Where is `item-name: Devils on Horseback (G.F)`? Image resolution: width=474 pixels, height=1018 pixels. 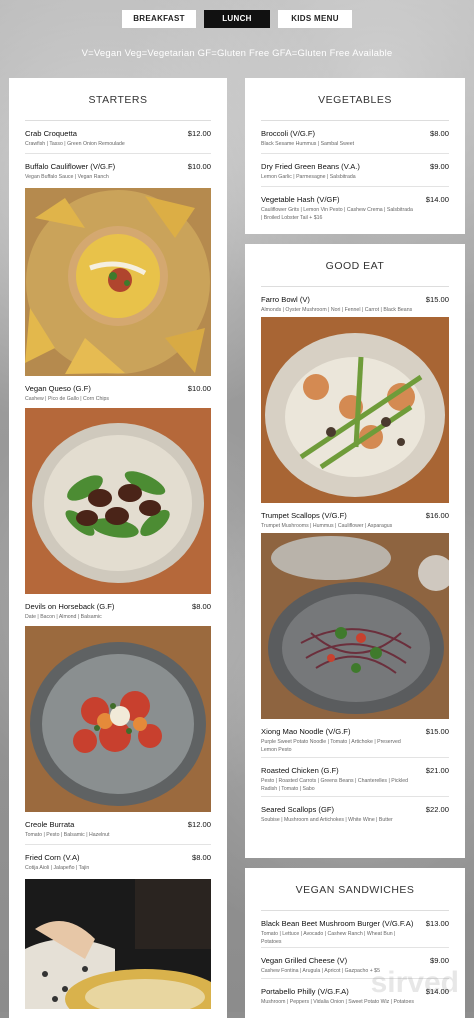 item-name: Devils on Horseback (G.F) is located at coordinates (70, 606).